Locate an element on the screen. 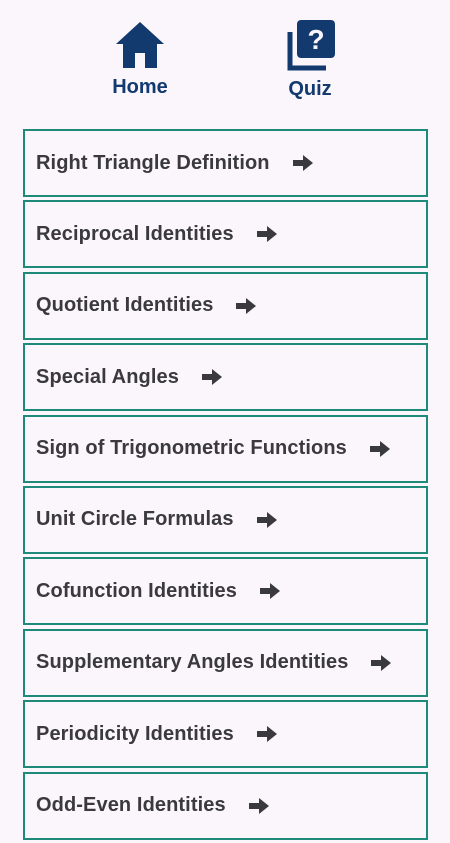 The image size is (450, 843). topic-item: Cofunction Identities is located at coordinates (225, 591).